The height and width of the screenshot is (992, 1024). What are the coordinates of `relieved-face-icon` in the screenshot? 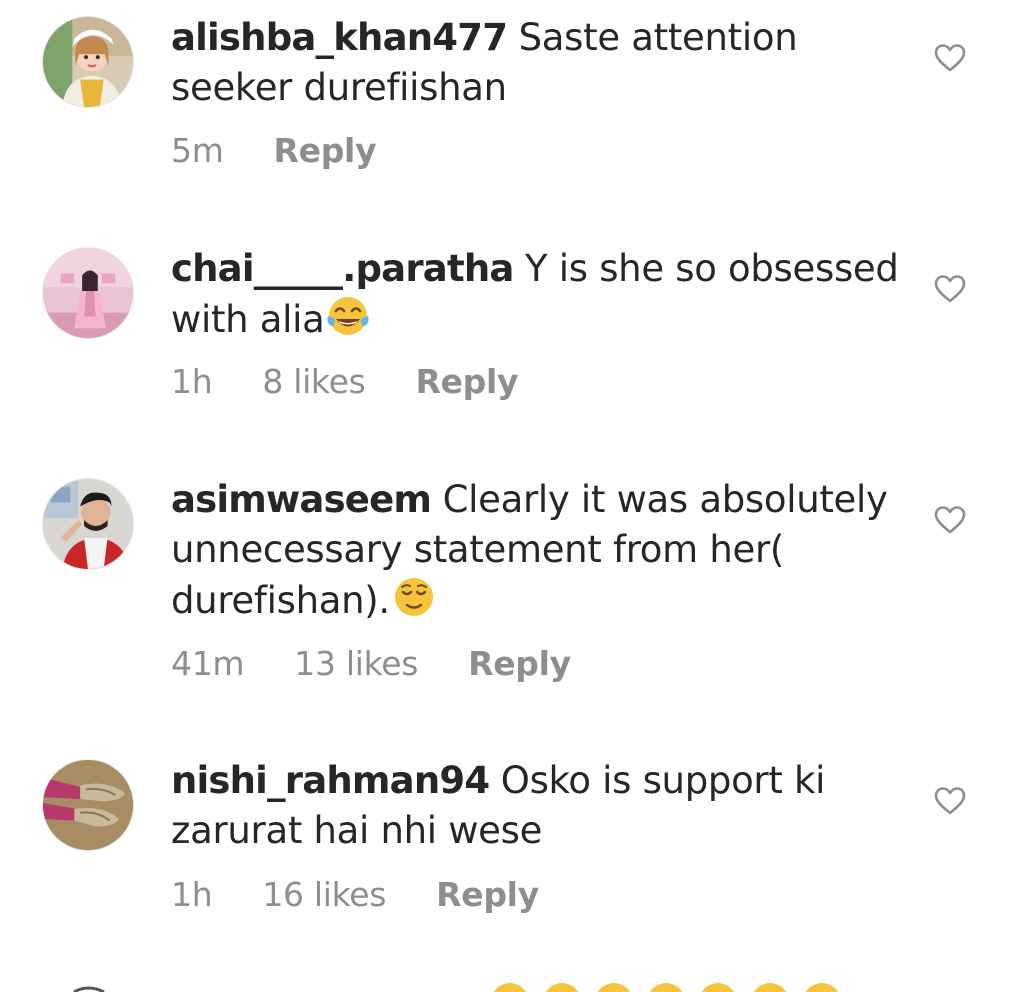 It's located at (414, 597).